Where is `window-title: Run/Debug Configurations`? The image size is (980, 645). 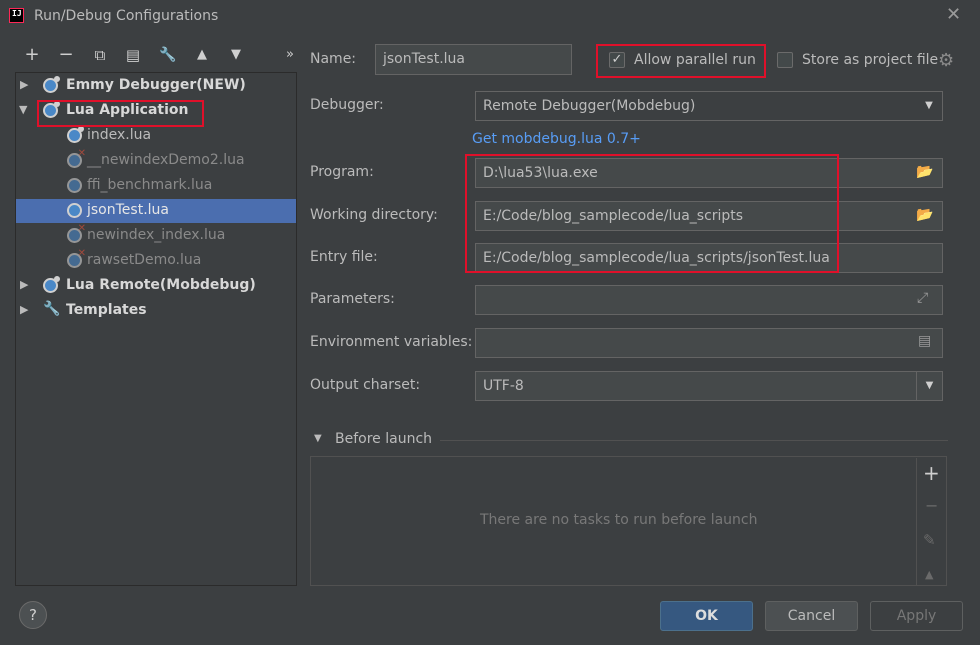 window-title: Run/Debug Configurations is located at coordinates (126, 16).